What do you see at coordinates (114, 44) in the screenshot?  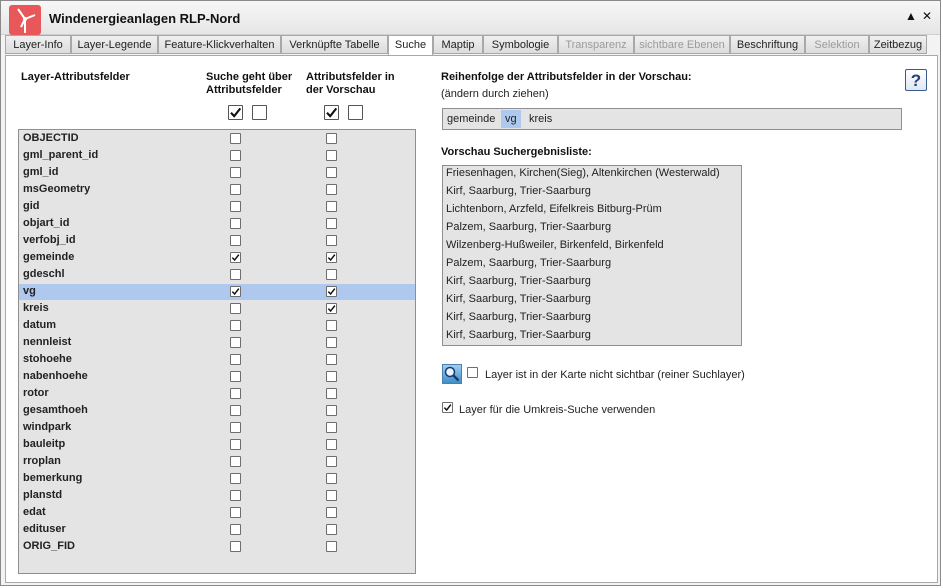 I see `tab-layer-legende: Layer-Legende` at bounding box center [114, 44].